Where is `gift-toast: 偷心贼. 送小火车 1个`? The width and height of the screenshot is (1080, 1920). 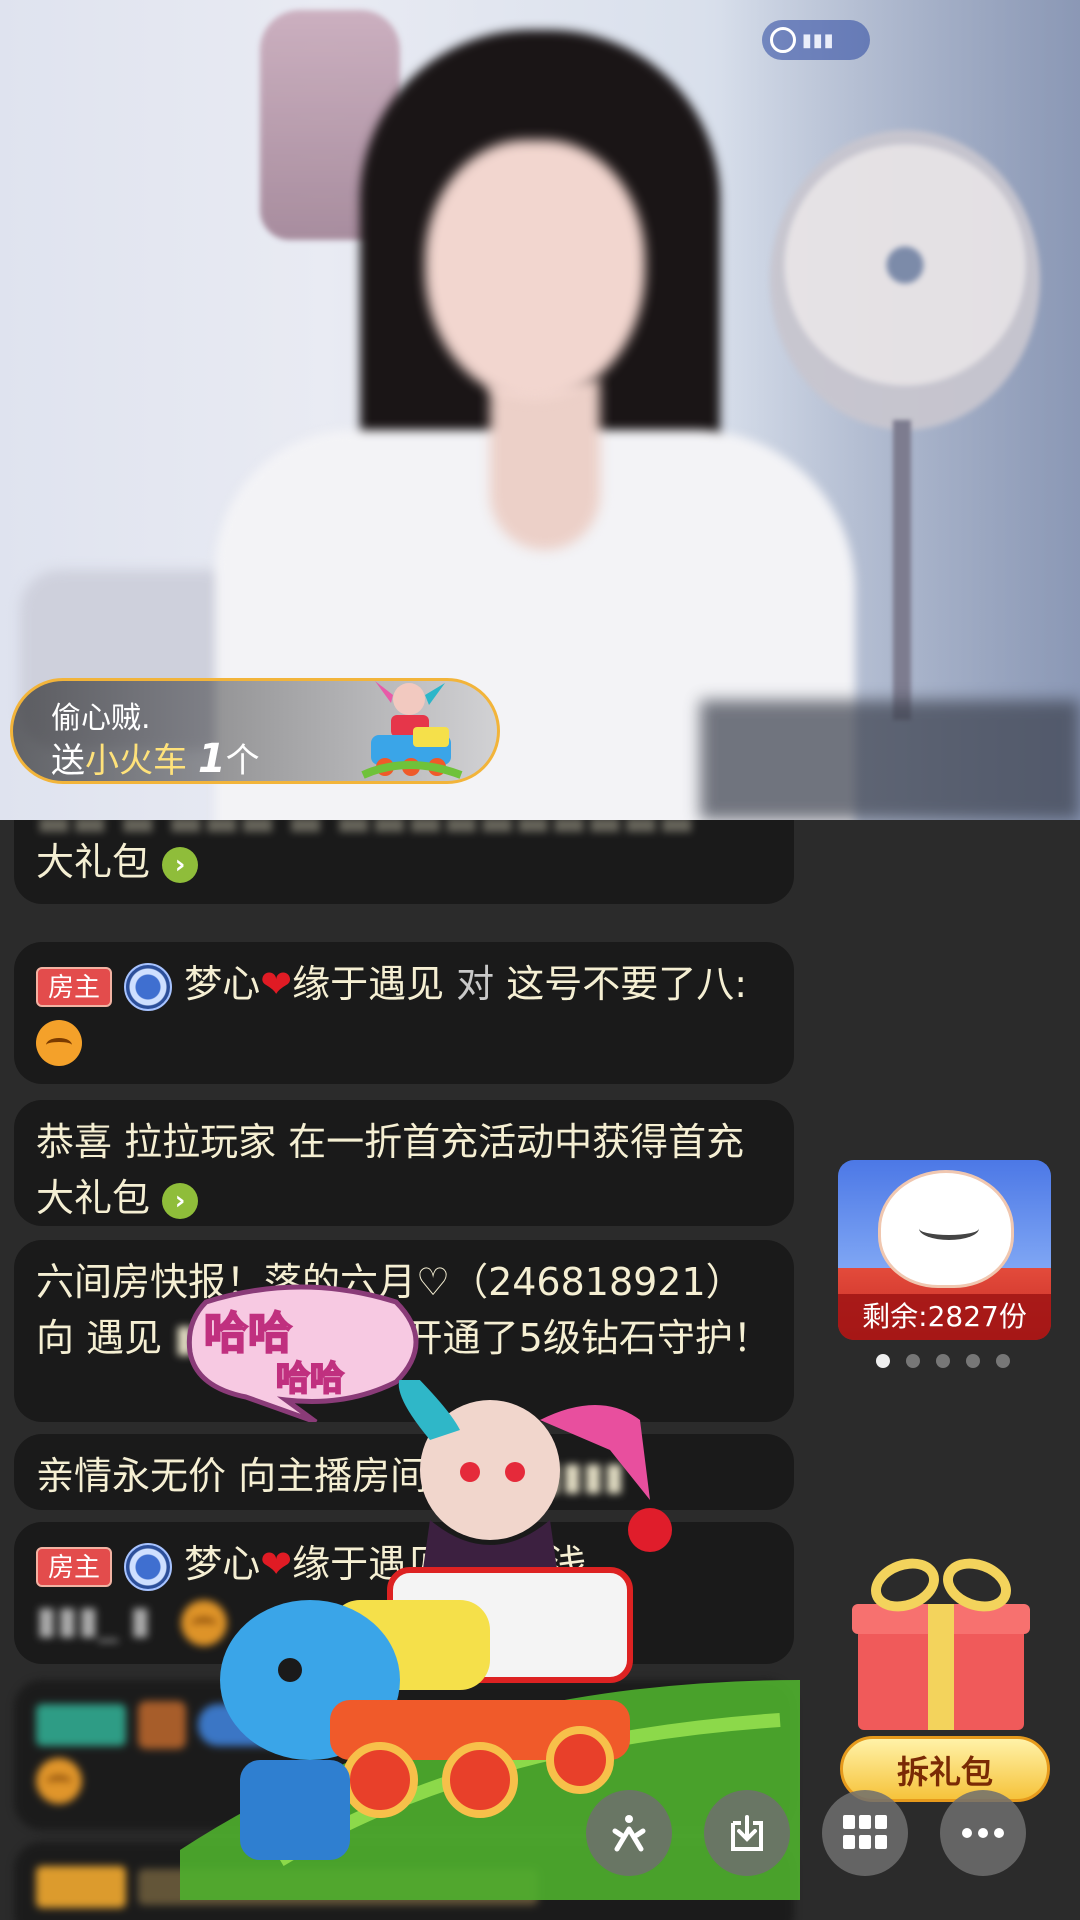 gift-toast: 偷心贼. 送小火车 1个 is located at coordinates (255, 731).